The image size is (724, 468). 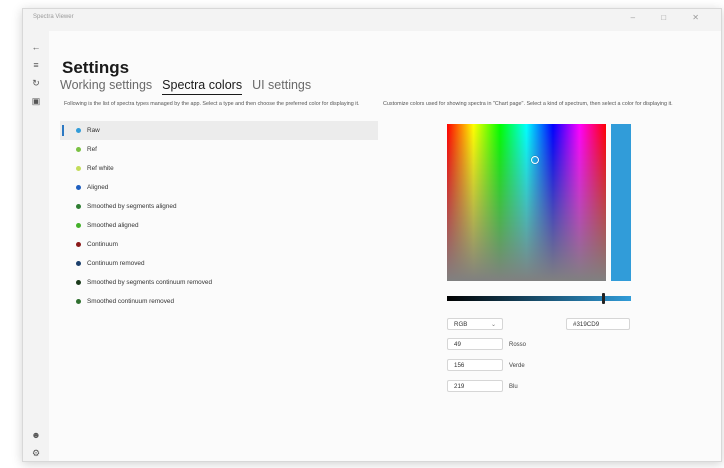 I want to click on list-item: Continuum, so click(x=219, y=244).